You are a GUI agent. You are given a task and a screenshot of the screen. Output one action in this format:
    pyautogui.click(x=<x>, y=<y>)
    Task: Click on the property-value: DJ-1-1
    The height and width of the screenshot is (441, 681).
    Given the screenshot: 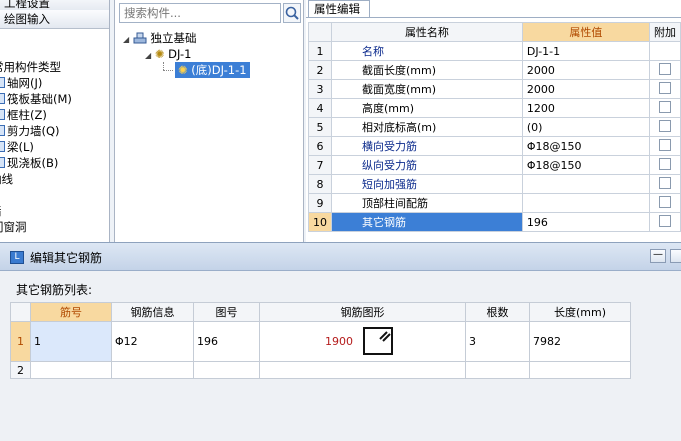 What is the action you would take?
    pyautogui.click(x=585, y=51)
    